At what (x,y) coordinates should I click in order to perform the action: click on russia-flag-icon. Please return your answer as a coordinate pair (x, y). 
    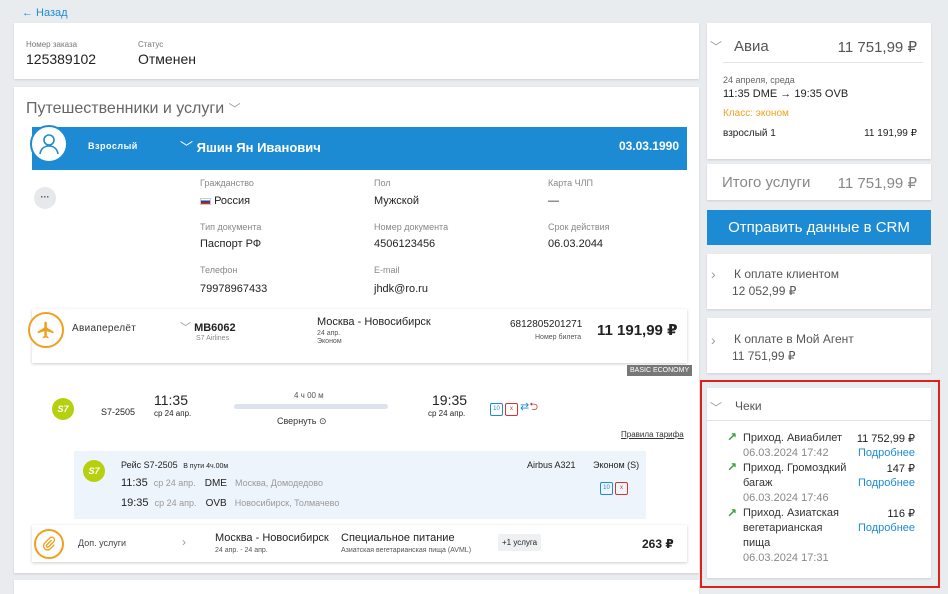
    Looking at the image, I should click on (205, 201).